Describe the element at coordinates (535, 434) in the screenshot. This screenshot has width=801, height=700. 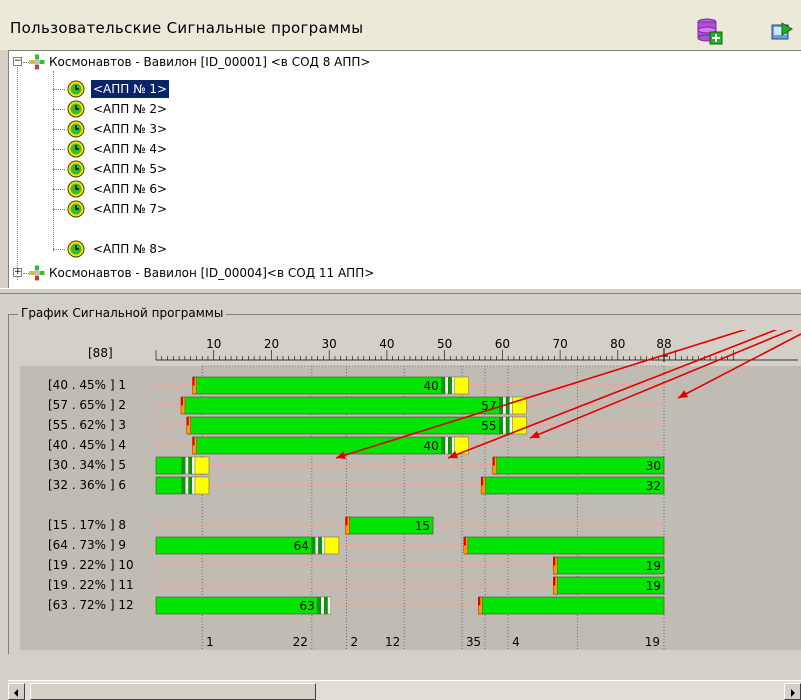
I see `annotation-arrowhead` at that location.